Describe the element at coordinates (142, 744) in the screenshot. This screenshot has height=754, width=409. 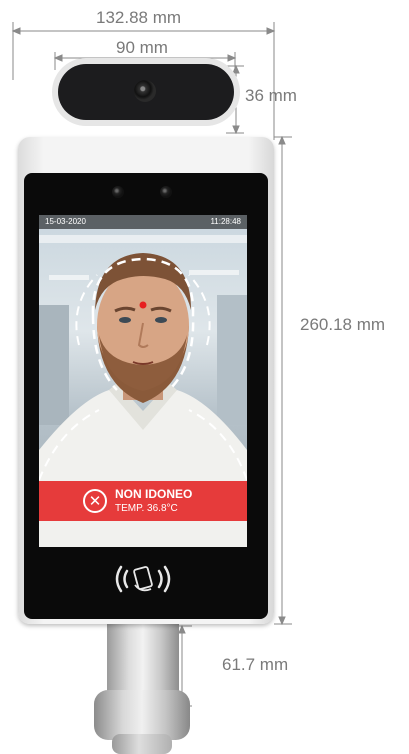
I see `pole-base` at that location.